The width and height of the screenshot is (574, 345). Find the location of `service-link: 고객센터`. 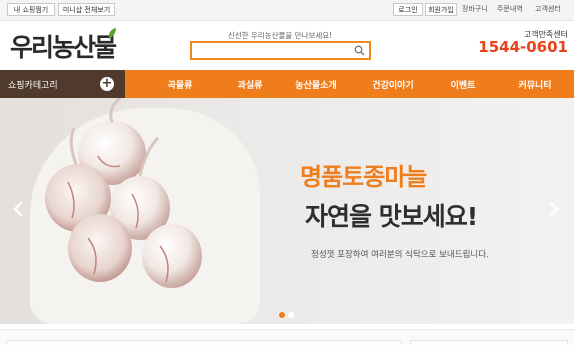

service-link: 고객센터 is located at coordinates (548, 9).